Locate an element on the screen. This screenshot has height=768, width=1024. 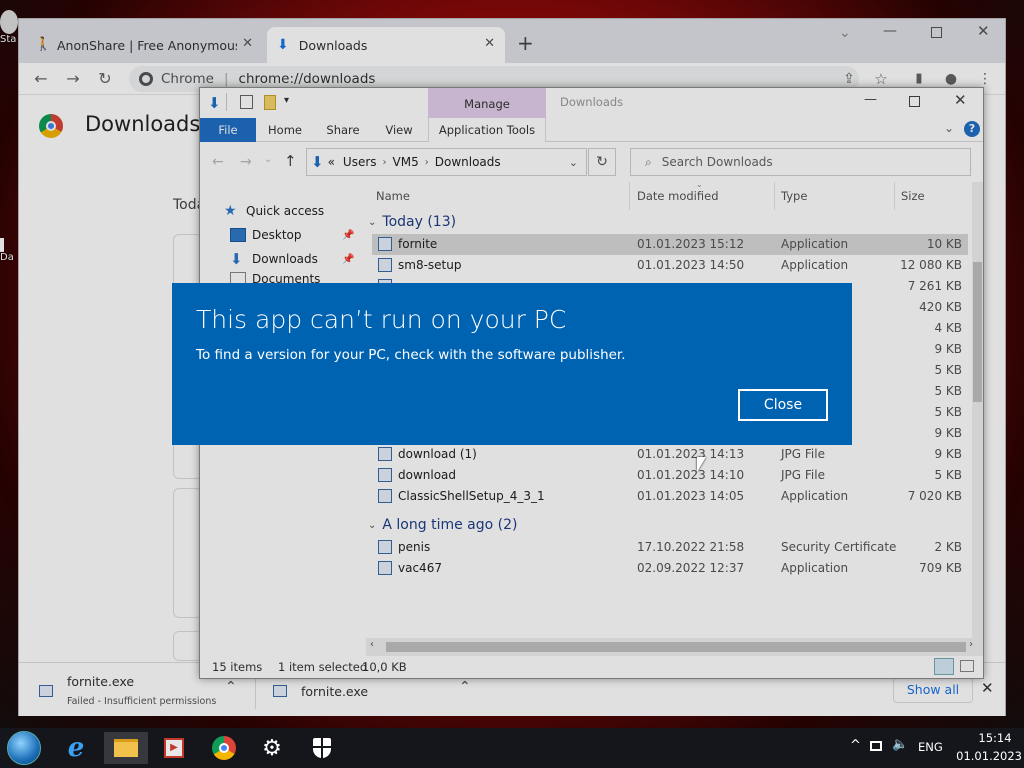
taskbar-settings: ⚙ is located at coordinates (272, 748).